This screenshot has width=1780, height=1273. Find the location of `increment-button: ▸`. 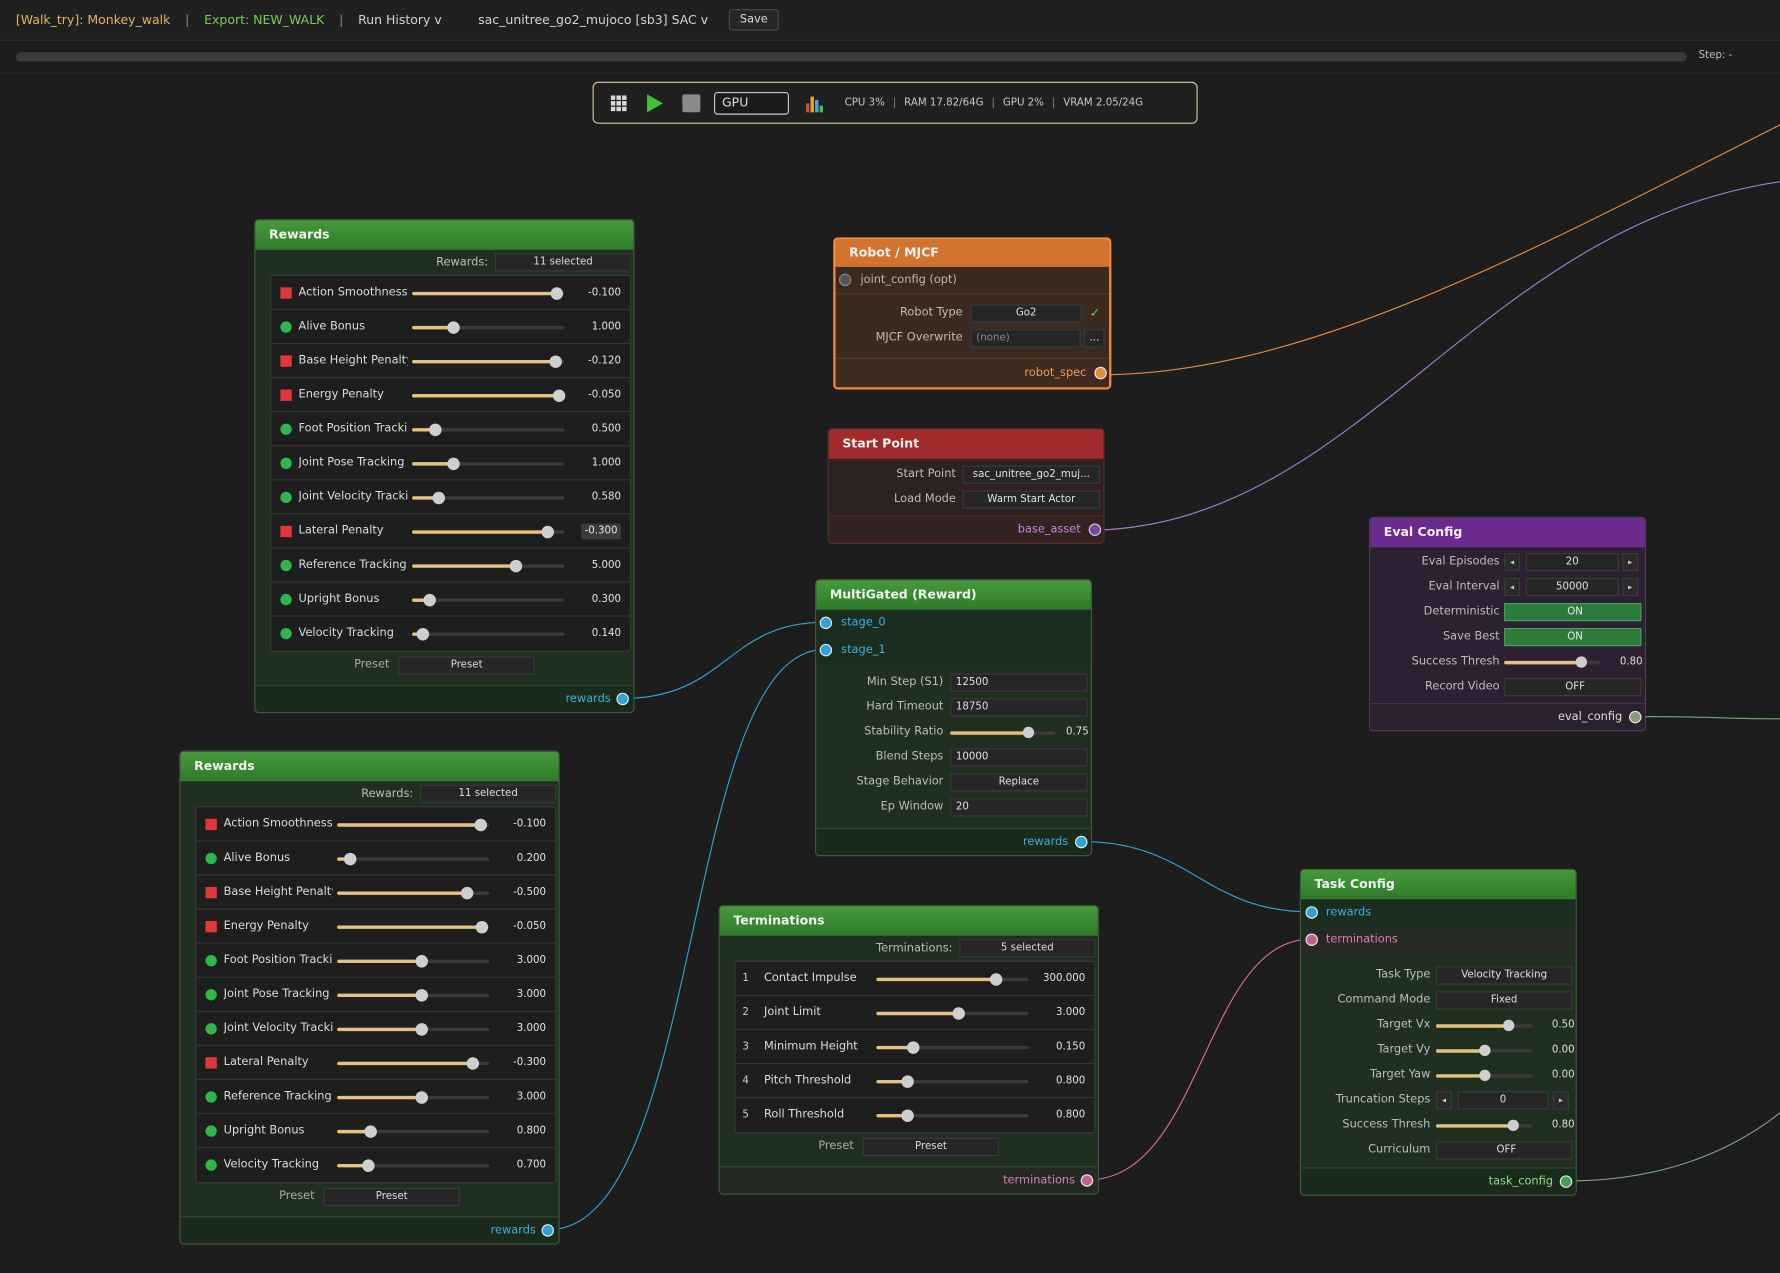

increment-button: ▸ is located at coordinates (1630, 587).